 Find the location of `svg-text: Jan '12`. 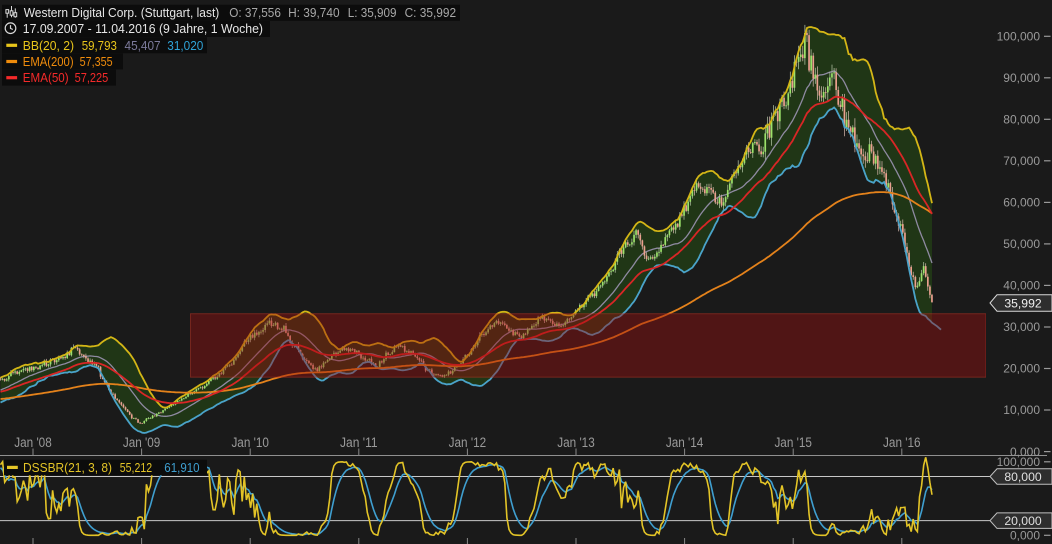

svg-text: Jan '12 is located at coordinates (468, 442).